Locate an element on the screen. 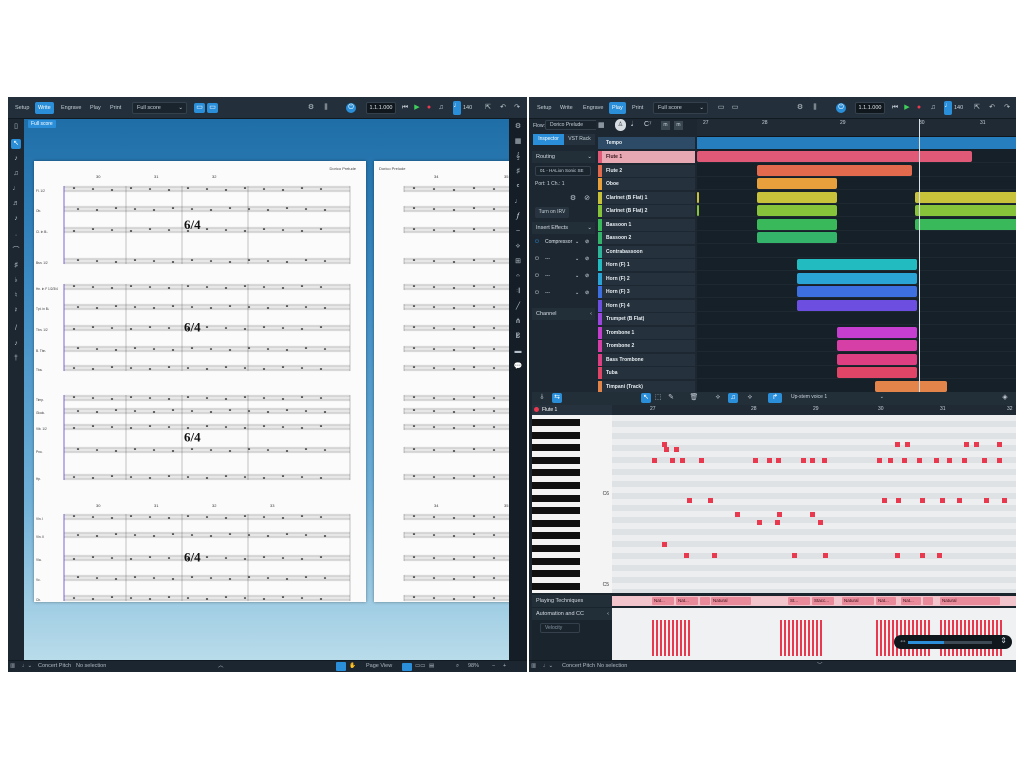 This screenshot has width=1024, height=768. track-header: Trumpet (B Flat) is located at coordinates (646, 319).